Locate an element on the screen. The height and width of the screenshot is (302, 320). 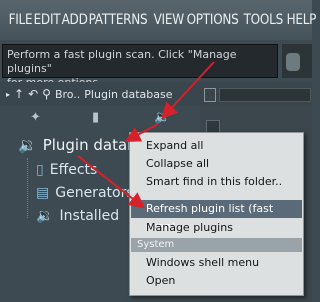
tree-item-installed: 🔉 Installed is located at coordinates (77, 216).